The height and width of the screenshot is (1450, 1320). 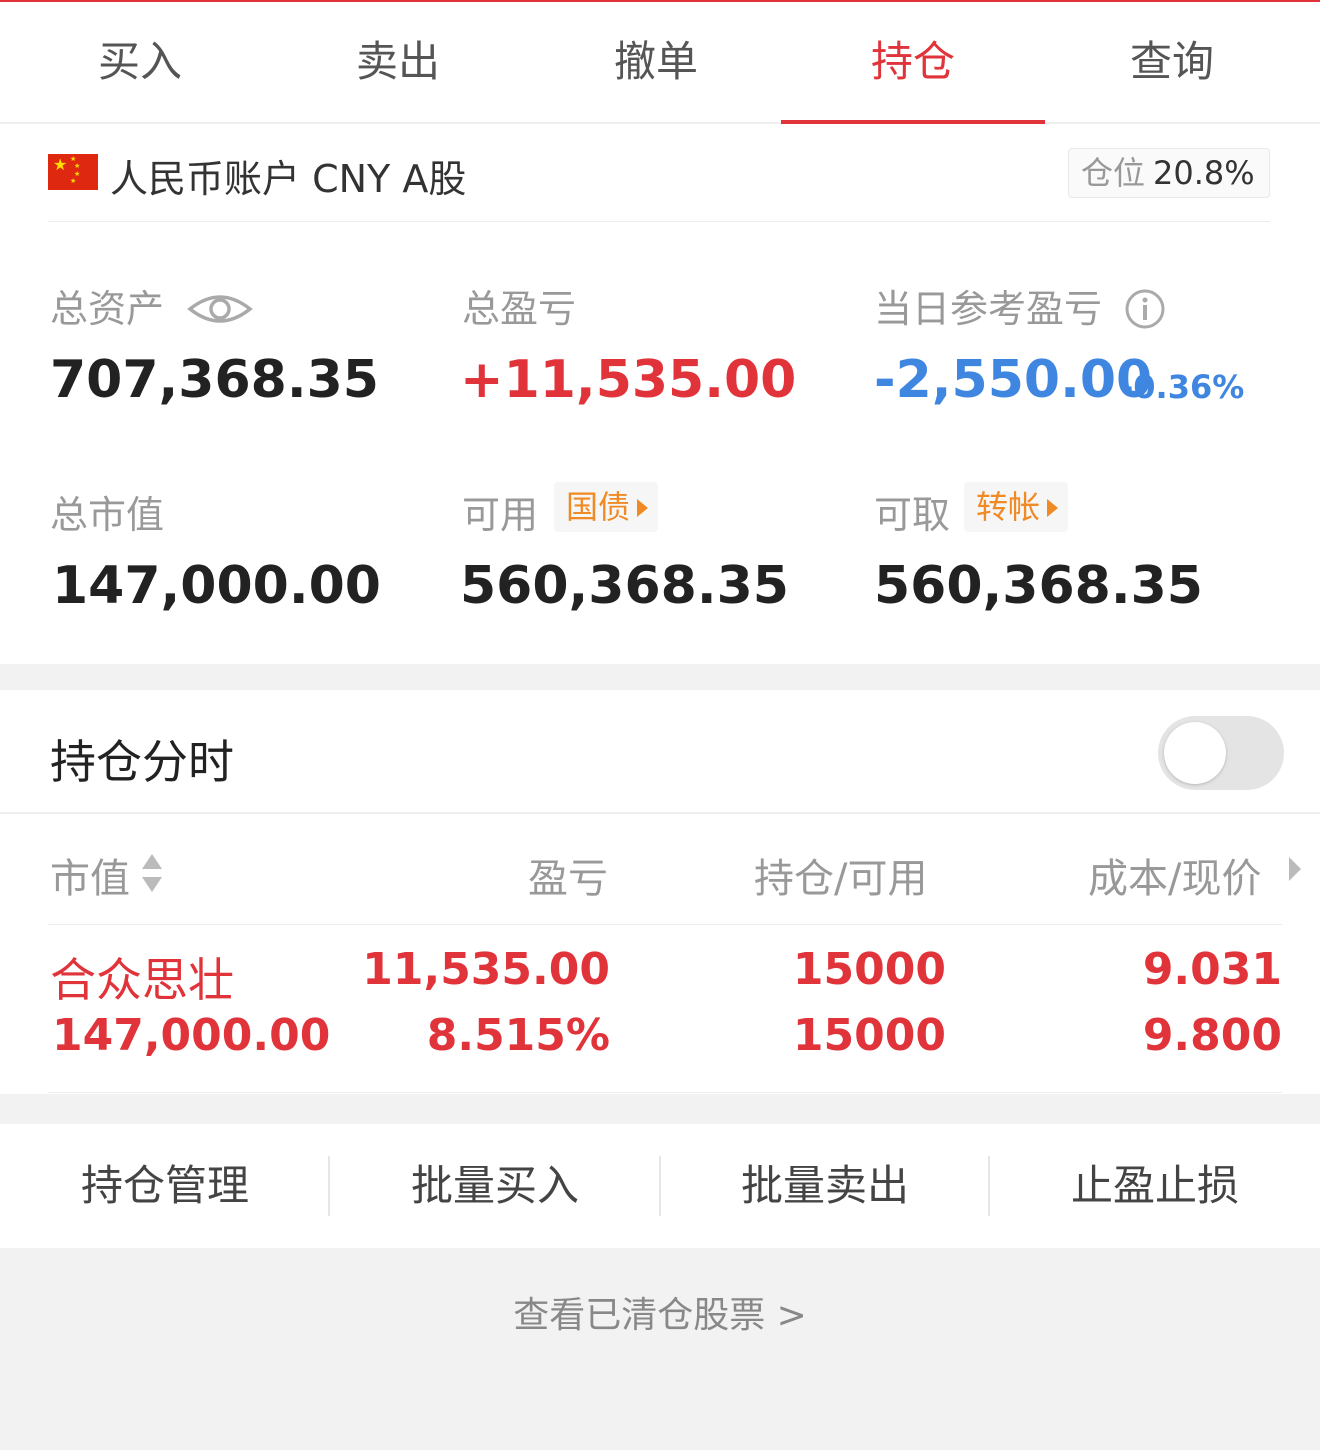 What do you see at coordinates (628, 380) in the screenshot?
I see `total-pnl-value: +11,535.00` at bounding box center [628, 380].